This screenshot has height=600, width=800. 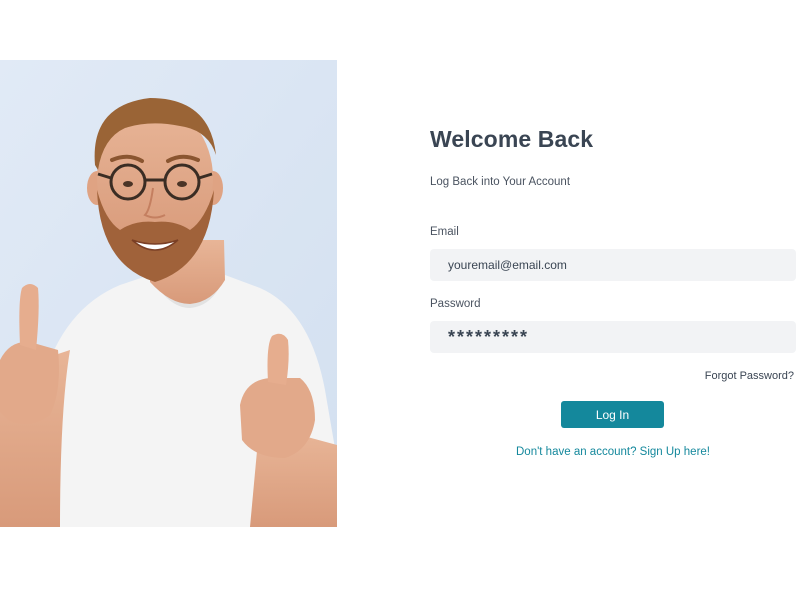 What do you see at coordinates (500, 182) in the screenshot?
I see `page-subtitle: Log Back into Your Account` at bounding box center [500, 182].